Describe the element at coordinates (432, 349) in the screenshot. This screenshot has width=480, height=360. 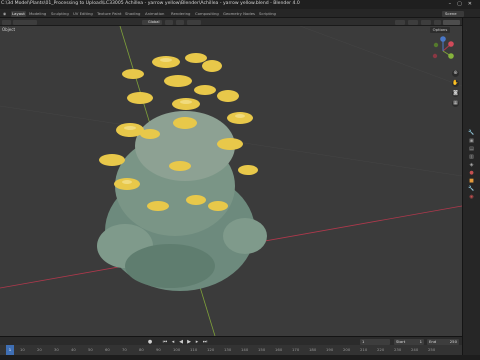
I see `ruler-tick: 250` at that location.